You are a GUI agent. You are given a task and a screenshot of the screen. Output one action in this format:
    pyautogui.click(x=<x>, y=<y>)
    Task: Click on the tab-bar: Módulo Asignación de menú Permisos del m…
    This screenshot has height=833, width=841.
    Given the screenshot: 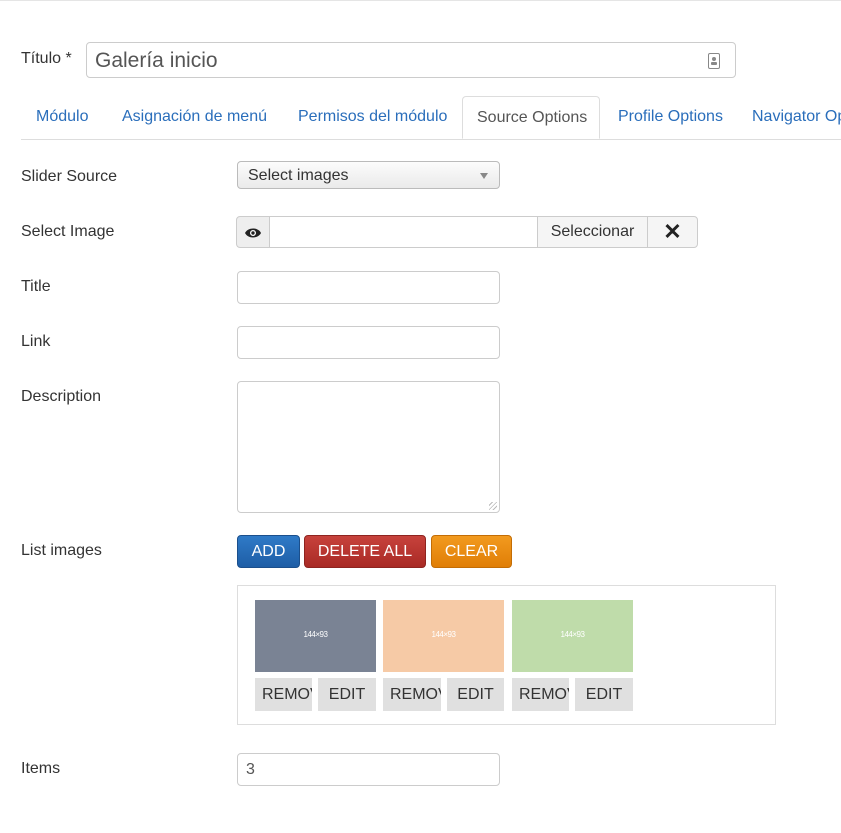 What is the action you would take?
    pyautogui.click(x=431, y=118)
    